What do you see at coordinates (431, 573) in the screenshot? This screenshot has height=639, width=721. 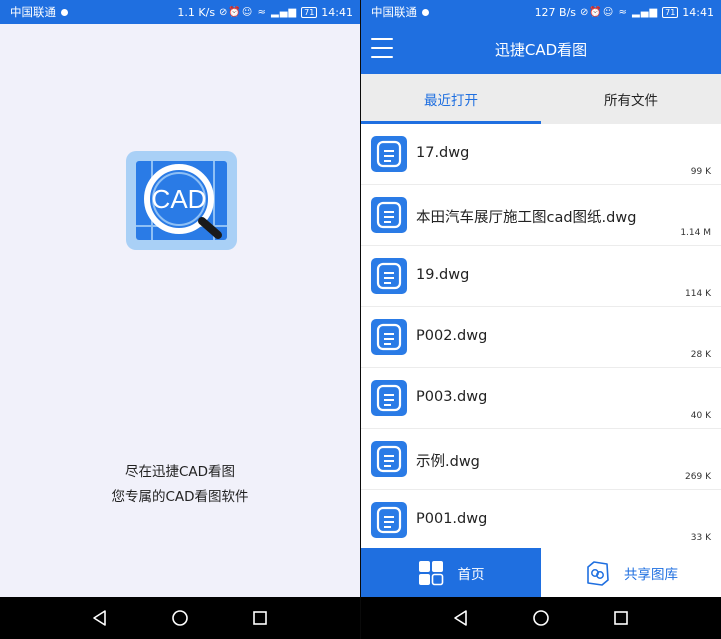 I see `grid-home-icon` at bounding box center [431, 573].